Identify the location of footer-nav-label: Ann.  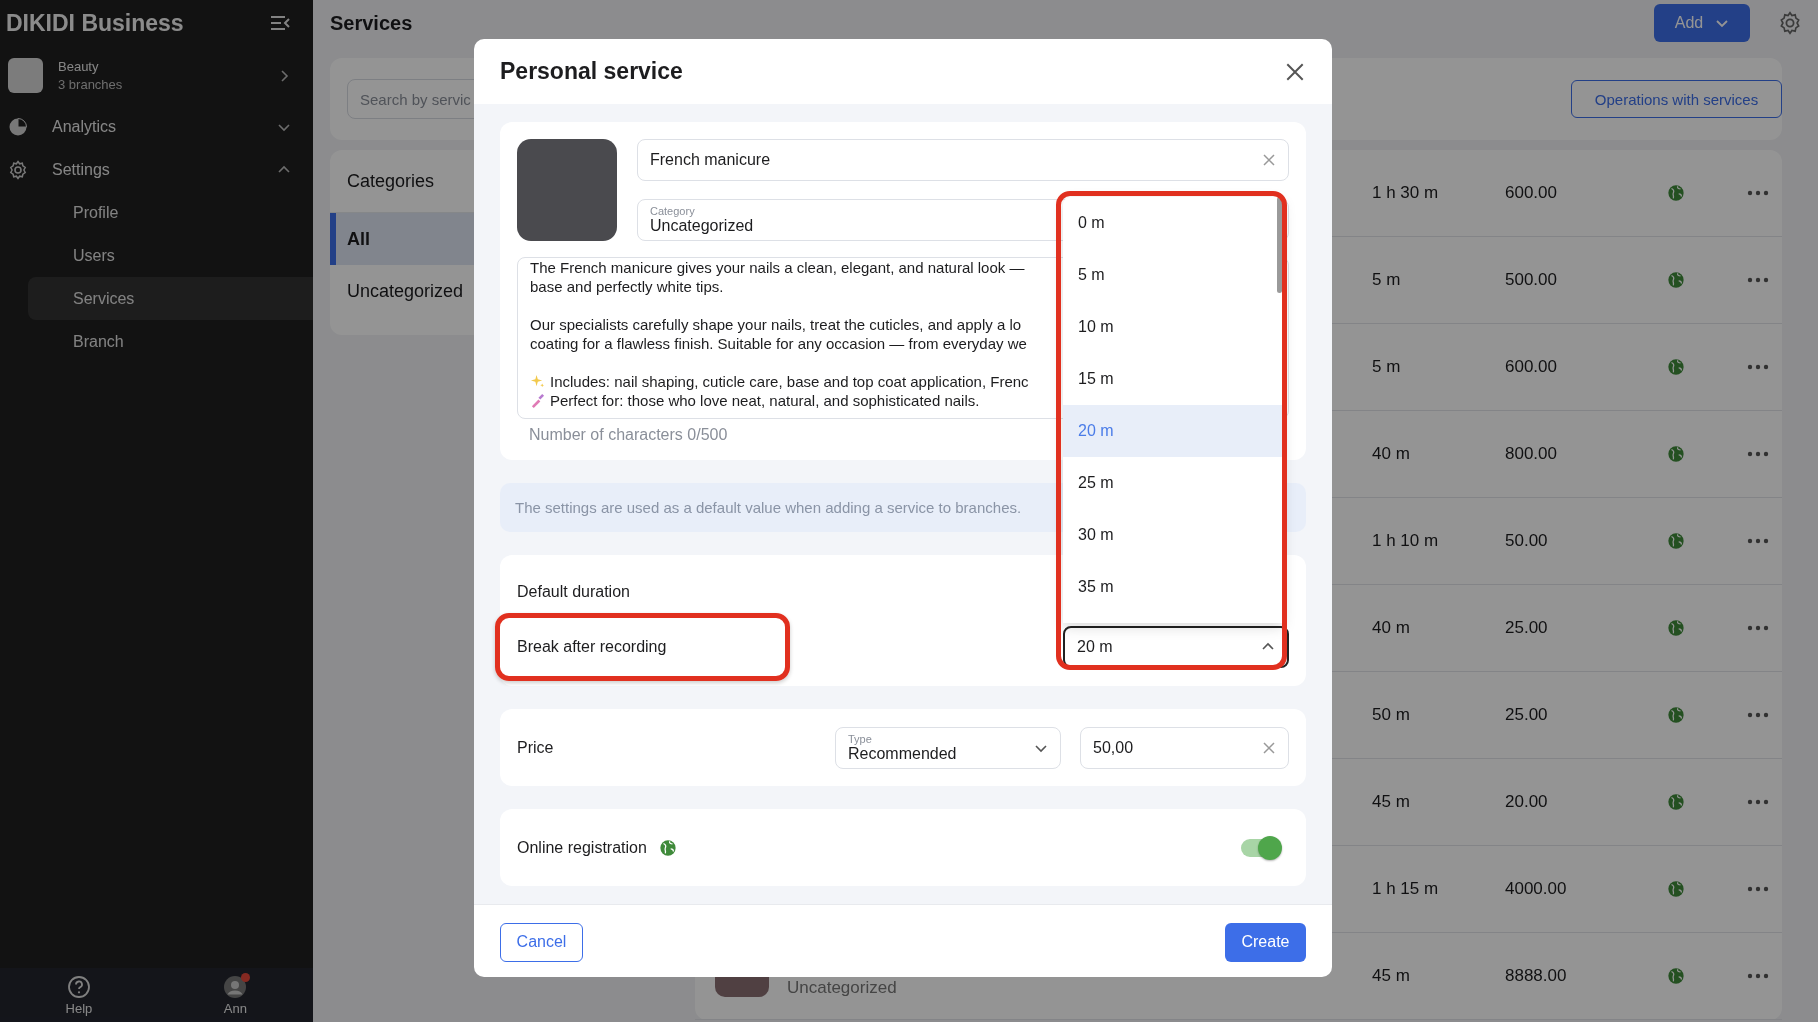
(235, 1008).